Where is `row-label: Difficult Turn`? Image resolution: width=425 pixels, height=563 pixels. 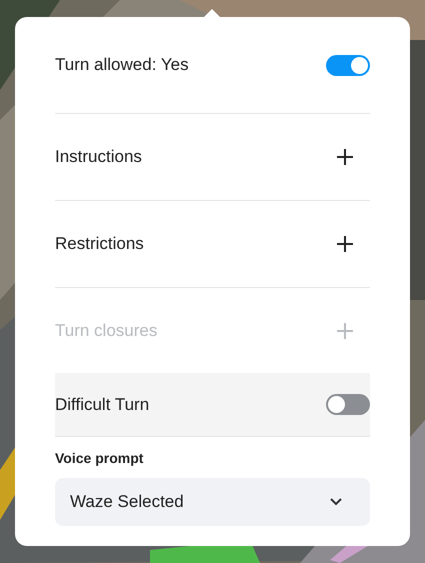 row-label: Difficult Turn is located at coordinates (102, 404).